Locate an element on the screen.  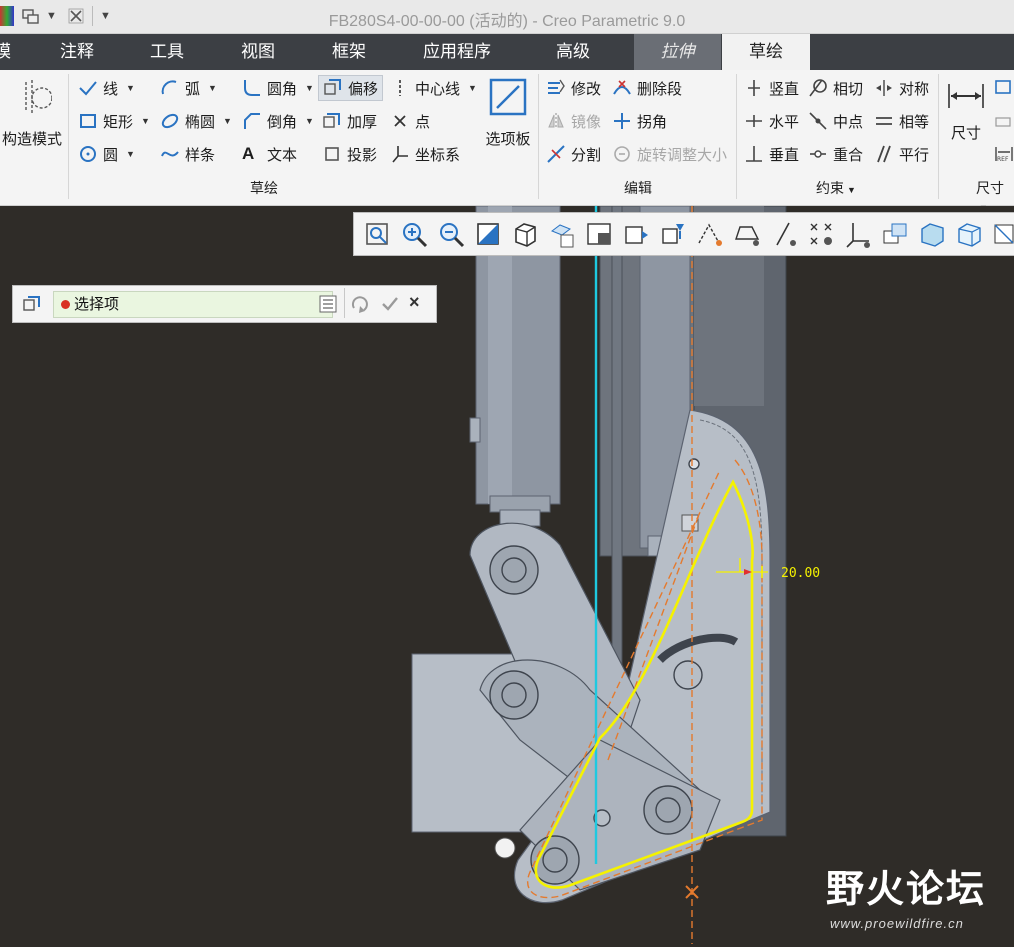
mirror-button: 镜像 is located at coordinates (573, 121).